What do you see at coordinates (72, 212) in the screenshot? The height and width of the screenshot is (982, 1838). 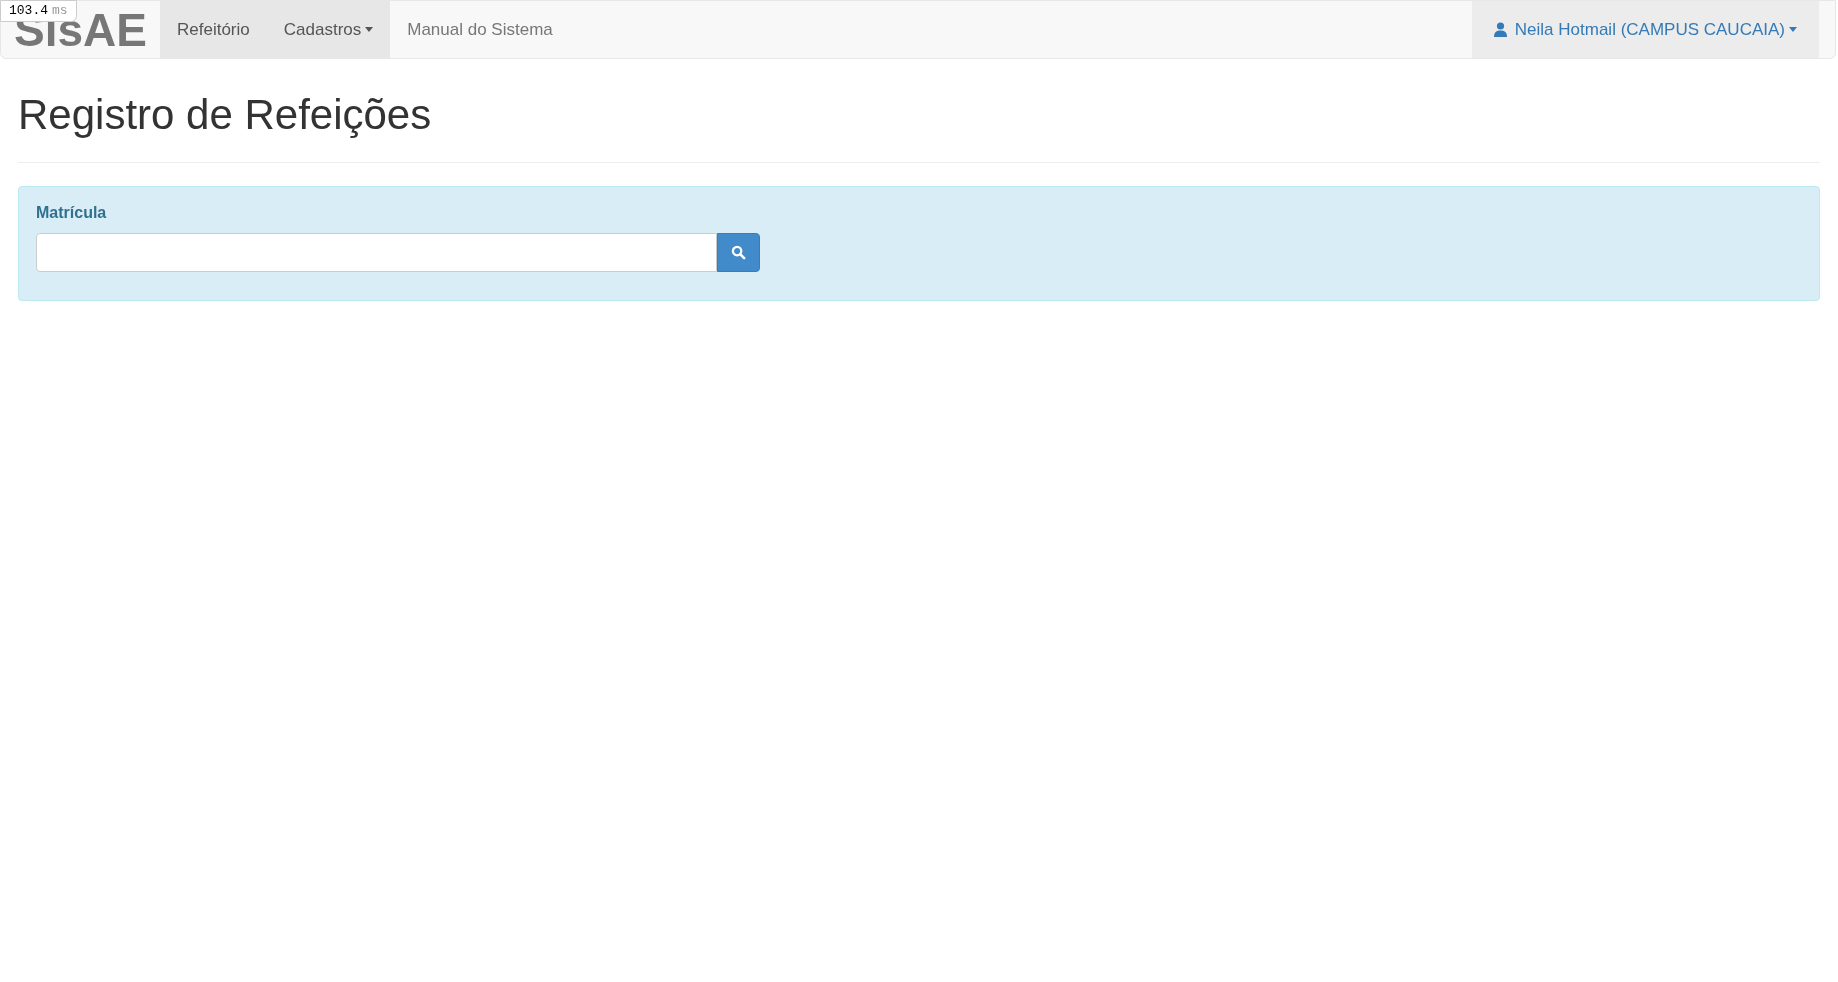 I see `field-label: Matrícula` at bounding box center [72, 212].